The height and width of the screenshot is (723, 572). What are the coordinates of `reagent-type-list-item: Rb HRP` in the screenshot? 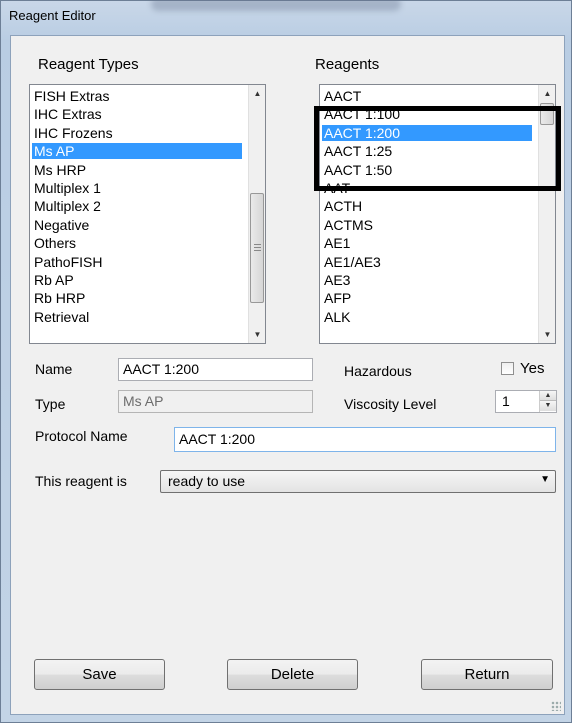 It's located at (137, 298).